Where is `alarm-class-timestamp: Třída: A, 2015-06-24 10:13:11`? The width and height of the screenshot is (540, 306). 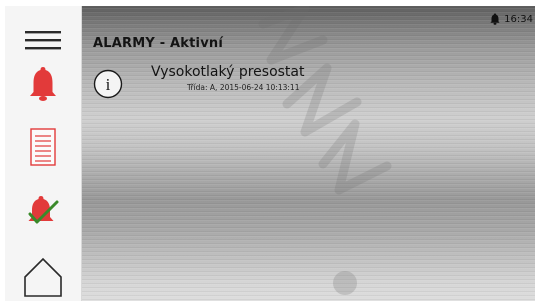 alarm-class-timestamp: Třída: A, 2015-06-24 10:13:11 is located at coordinates (243, 87).